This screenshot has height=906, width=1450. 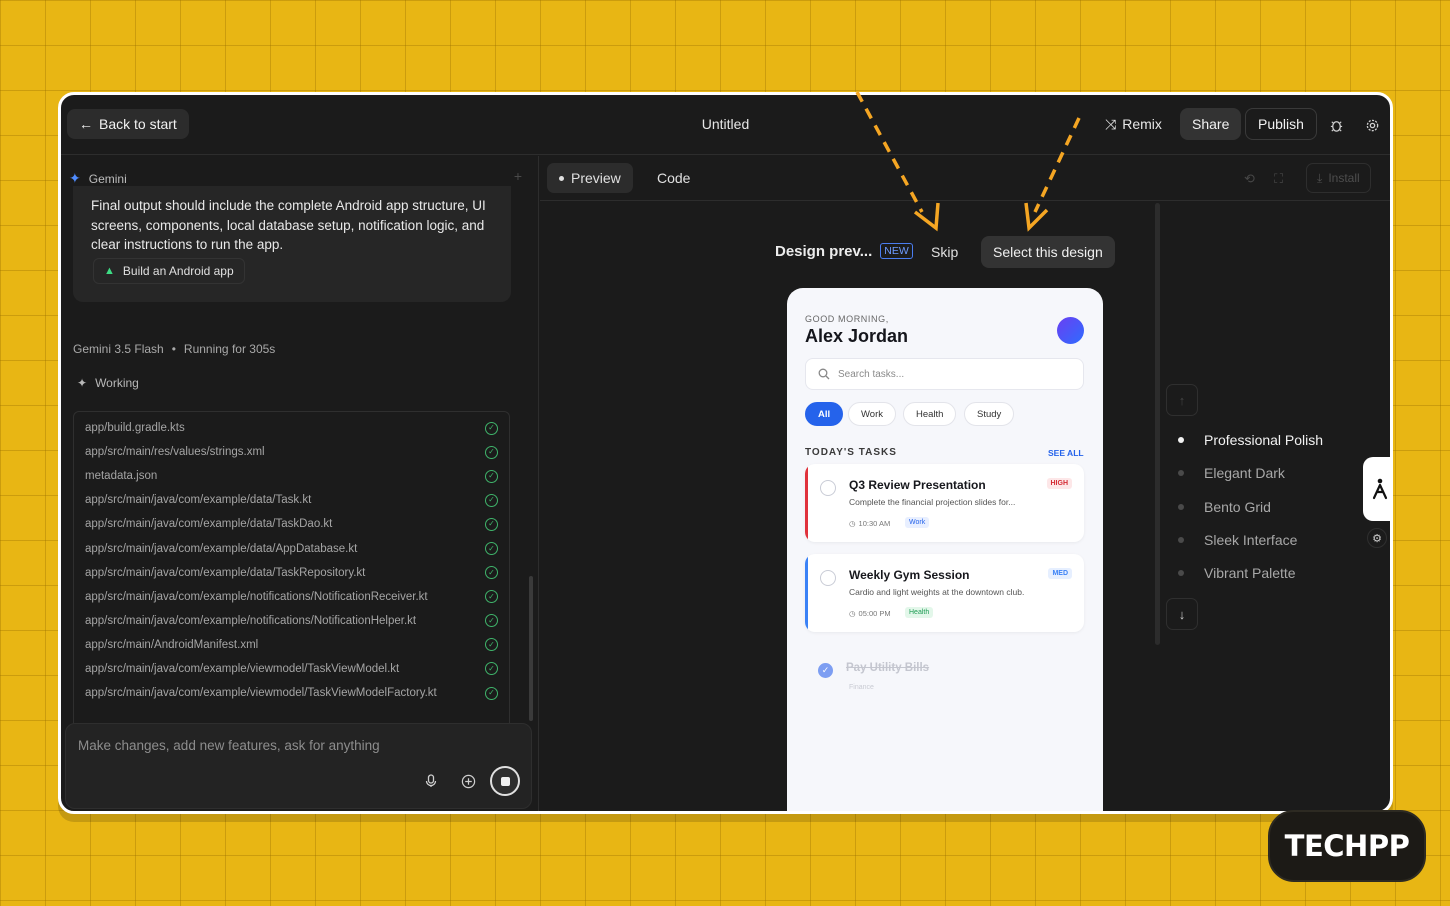 What do you see at coordinates (1338, 178) in the screenshot?
I see `install-button: ⤓ Install` at bounding box center [1338, 178].